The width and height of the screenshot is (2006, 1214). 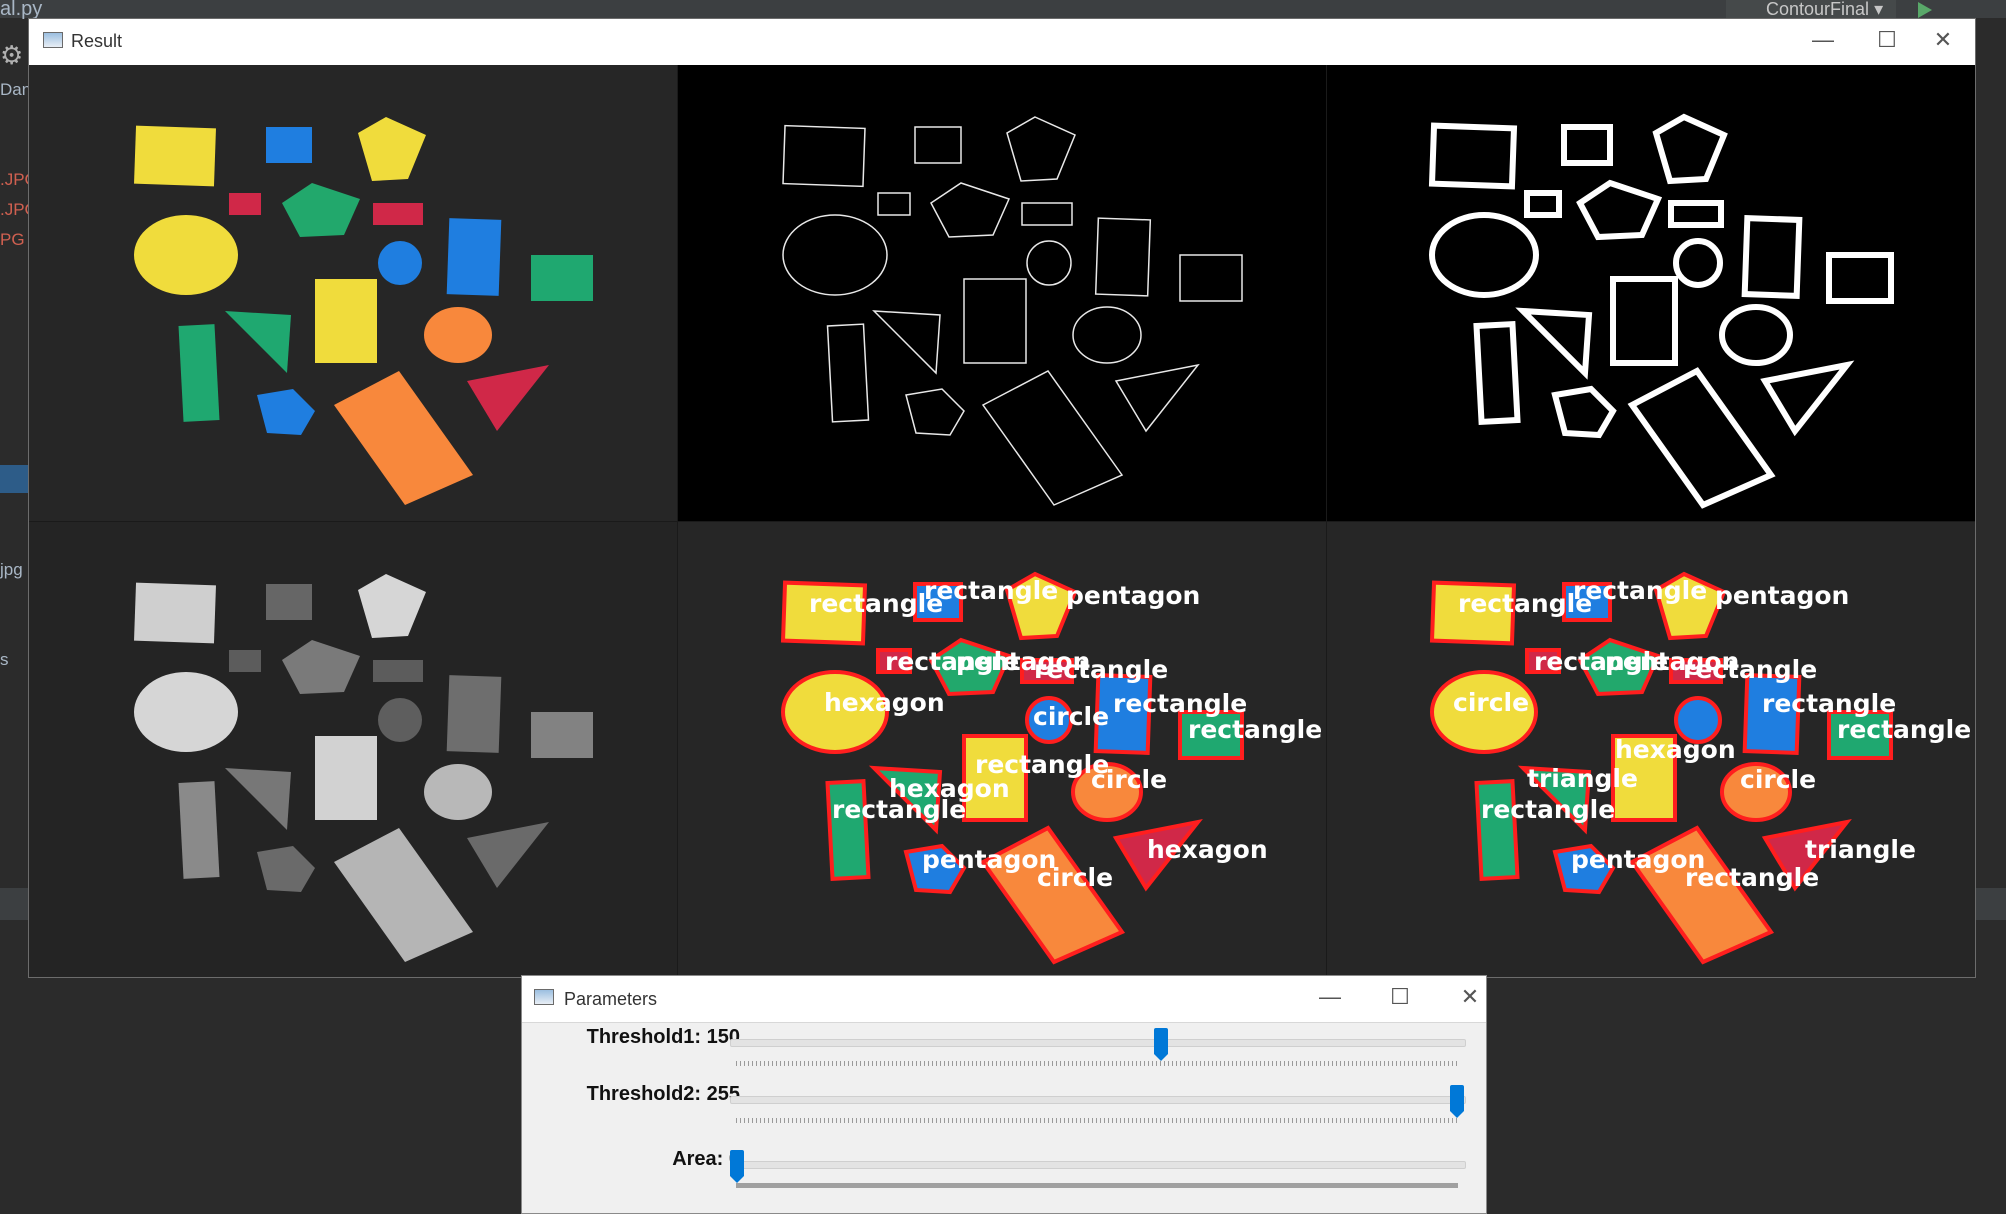 I want to click on parameters-titlebar: Parameters — ☐ ✕, so click(x=1004, y=999).